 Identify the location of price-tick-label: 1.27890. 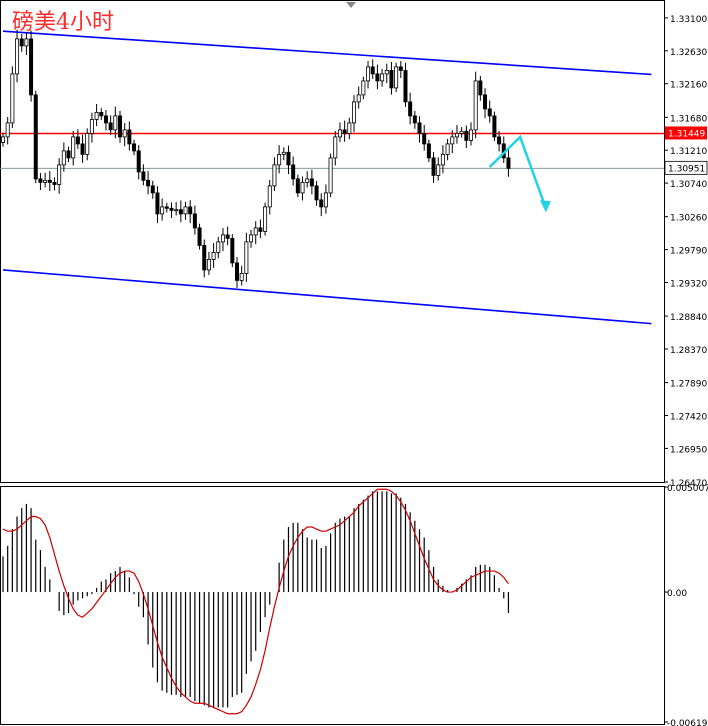
(688, 385).